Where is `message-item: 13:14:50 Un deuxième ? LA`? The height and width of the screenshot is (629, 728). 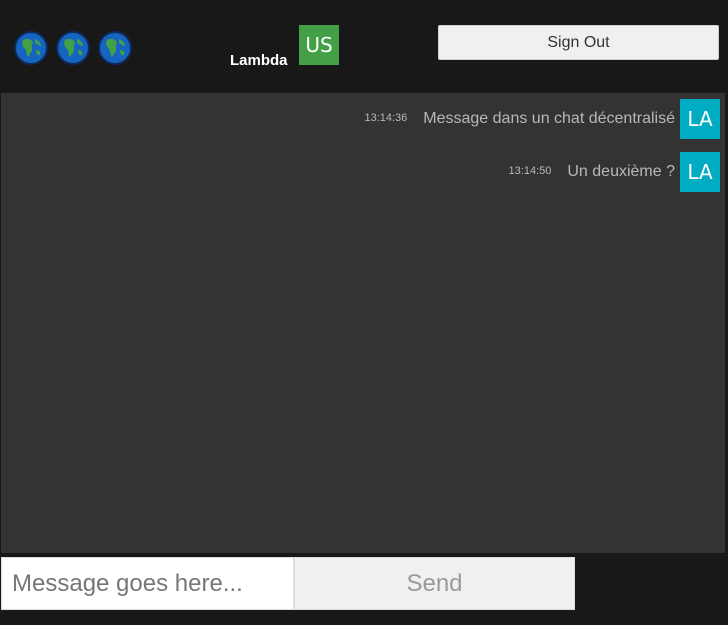
message-item: 13:14:50 Un deuxième ? LA is located at coordinates (614, 172).